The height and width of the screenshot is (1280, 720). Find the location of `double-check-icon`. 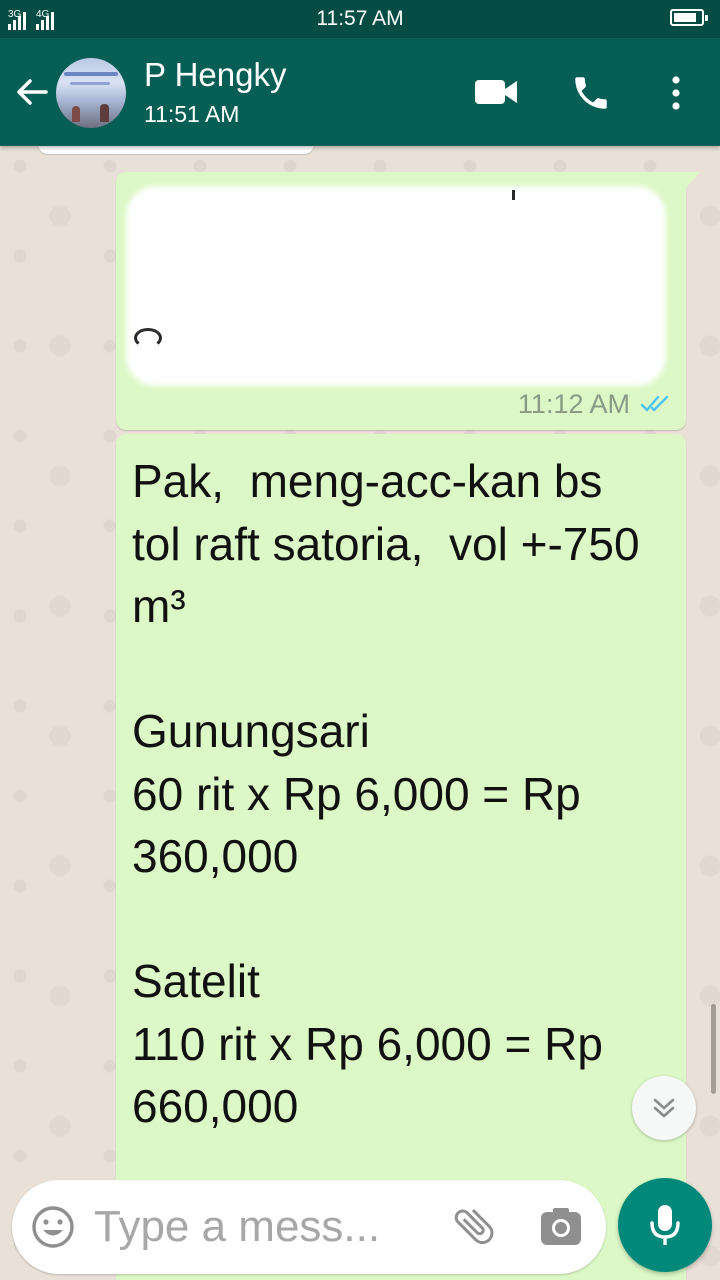

double-check-icon is located at coordinates (654, 403).